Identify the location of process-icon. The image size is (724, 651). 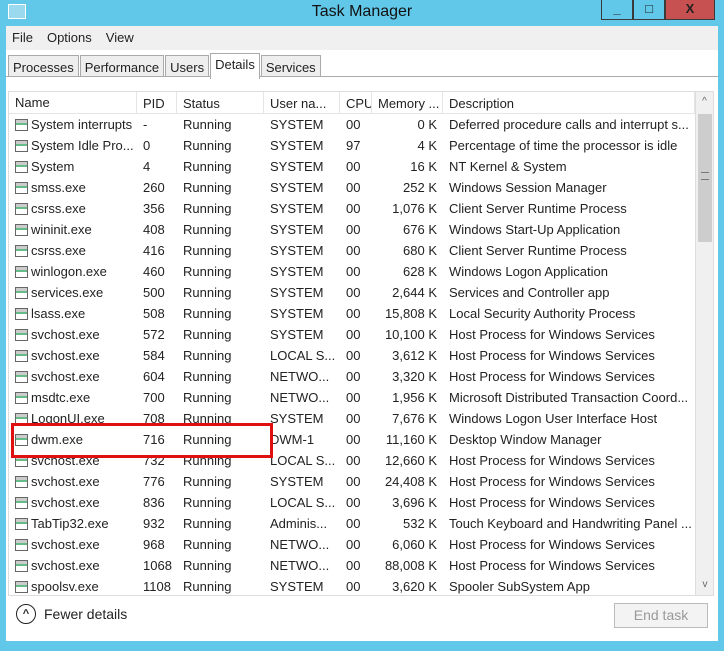
(21, 124).